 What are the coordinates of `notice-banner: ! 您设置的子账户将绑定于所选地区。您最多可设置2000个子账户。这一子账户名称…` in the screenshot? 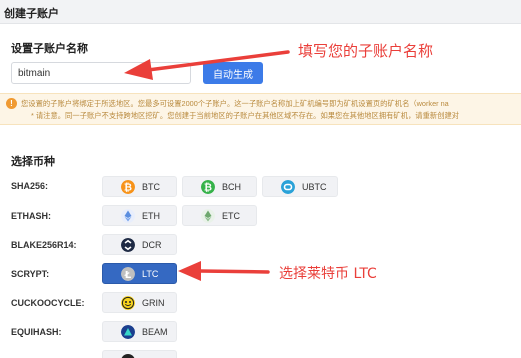 It's located at (260, 109).